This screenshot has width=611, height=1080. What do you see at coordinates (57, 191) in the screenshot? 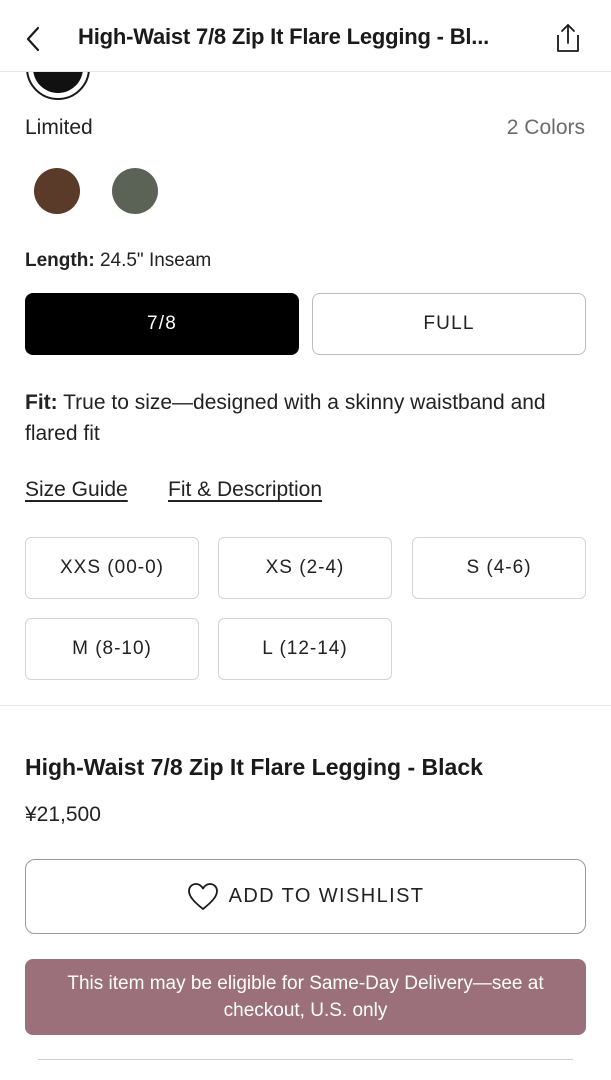
I see `color-swatch-brown` at bounding box center [57, 191].